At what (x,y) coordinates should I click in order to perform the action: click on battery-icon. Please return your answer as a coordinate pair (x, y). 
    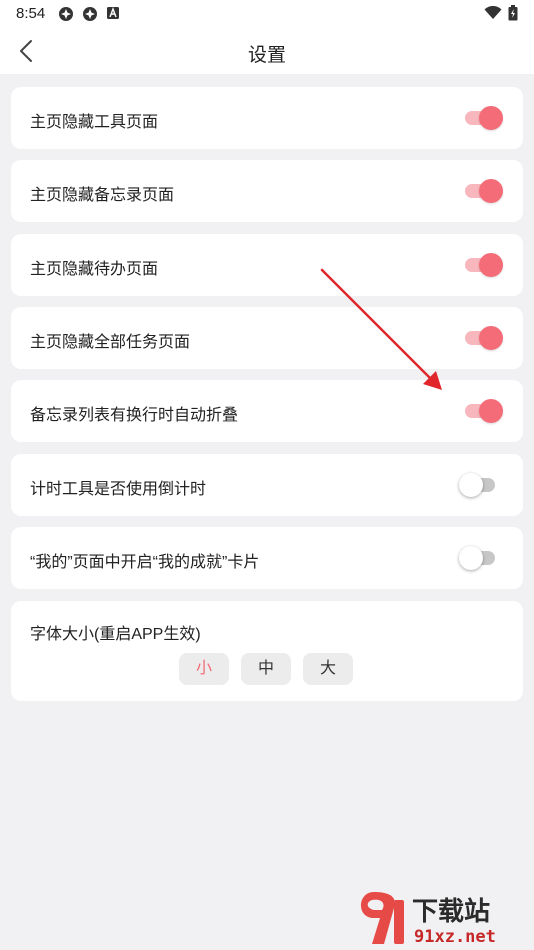
    Looking at the image, I should click on (513, 13).